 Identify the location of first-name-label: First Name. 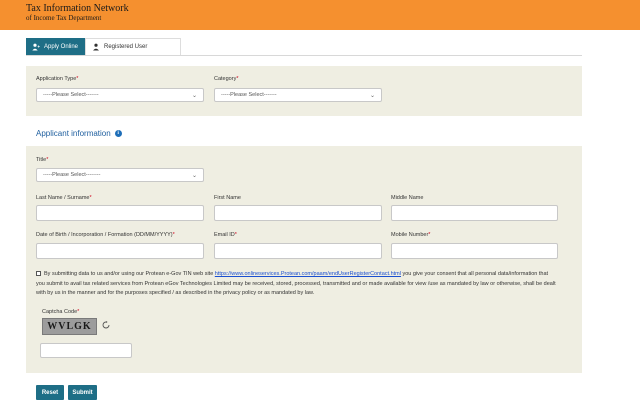
(227, 198).